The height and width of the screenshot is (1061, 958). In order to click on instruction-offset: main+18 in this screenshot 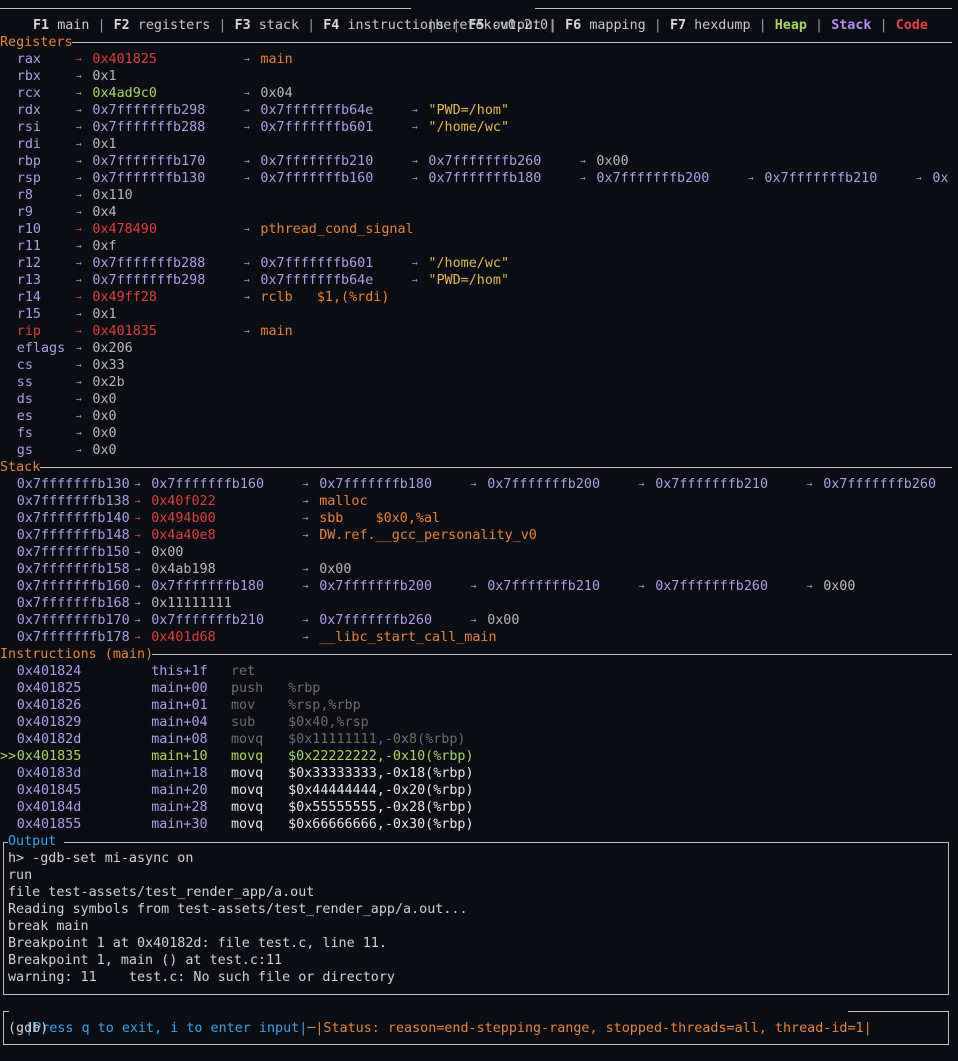, I will do `click(179, 773)`.